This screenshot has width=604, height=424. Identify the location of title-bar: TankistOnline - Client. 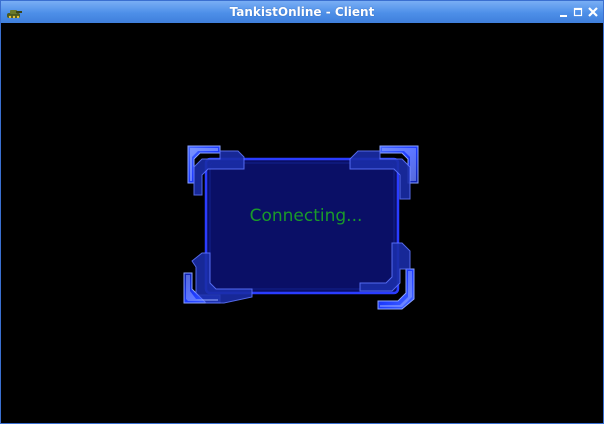
(302, 12).